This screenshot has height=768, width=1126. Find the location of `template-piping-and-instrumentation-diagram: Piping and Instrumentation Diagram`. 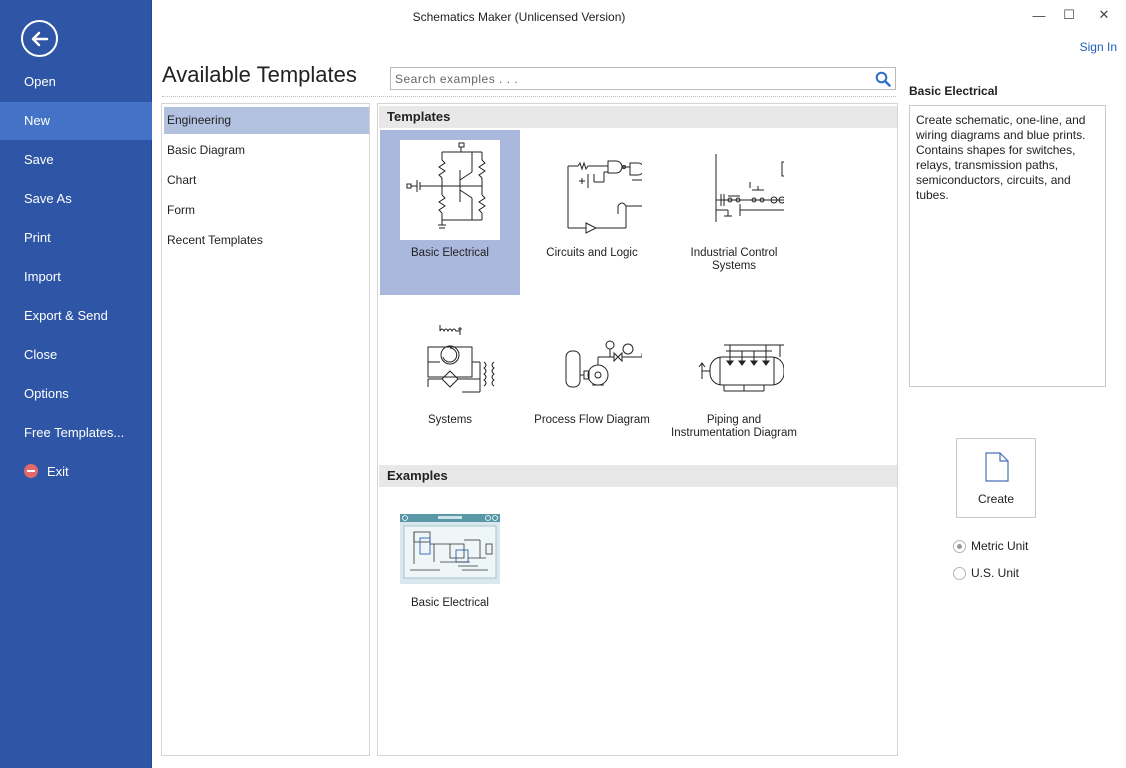

template-piping-and-instrumentation-diagram: Piping and Instrumentation Diagram is located at coordinates (734, 379).